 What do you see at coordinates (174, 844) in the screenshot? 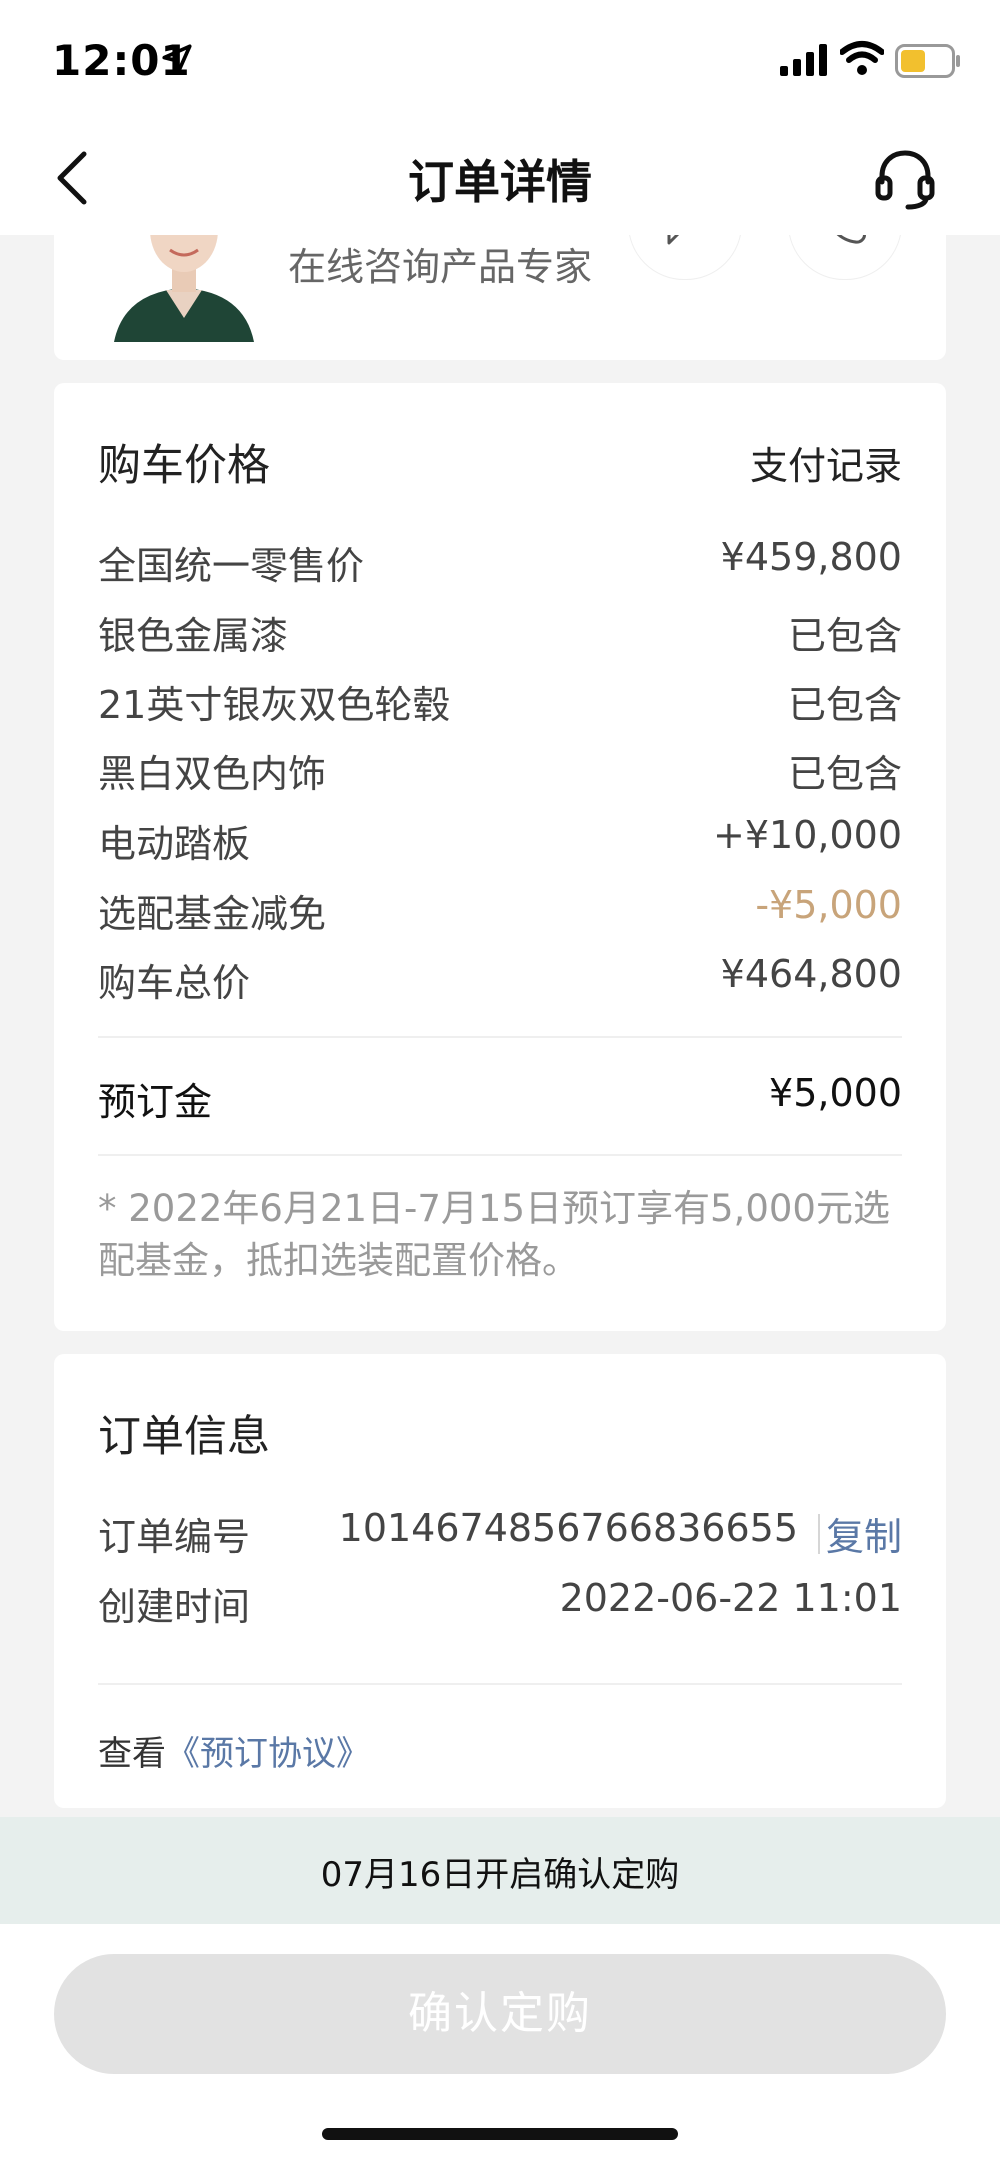
I see `price-row-label: 电动踏板` at bounding box center [174, 844].